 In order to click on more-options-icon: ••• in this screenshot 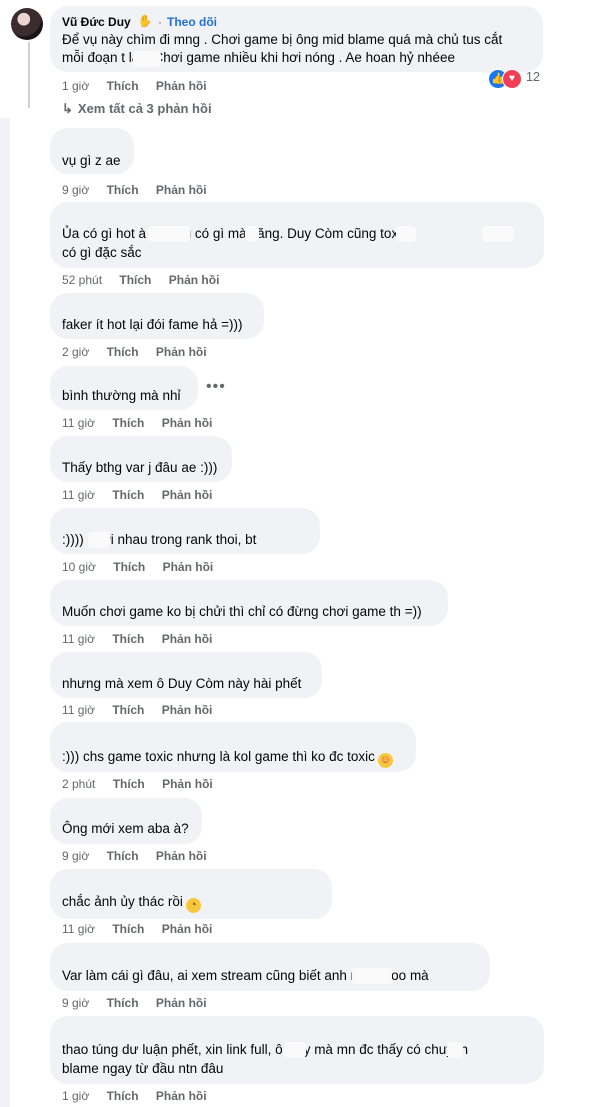, I will do `click(216, 387)`.